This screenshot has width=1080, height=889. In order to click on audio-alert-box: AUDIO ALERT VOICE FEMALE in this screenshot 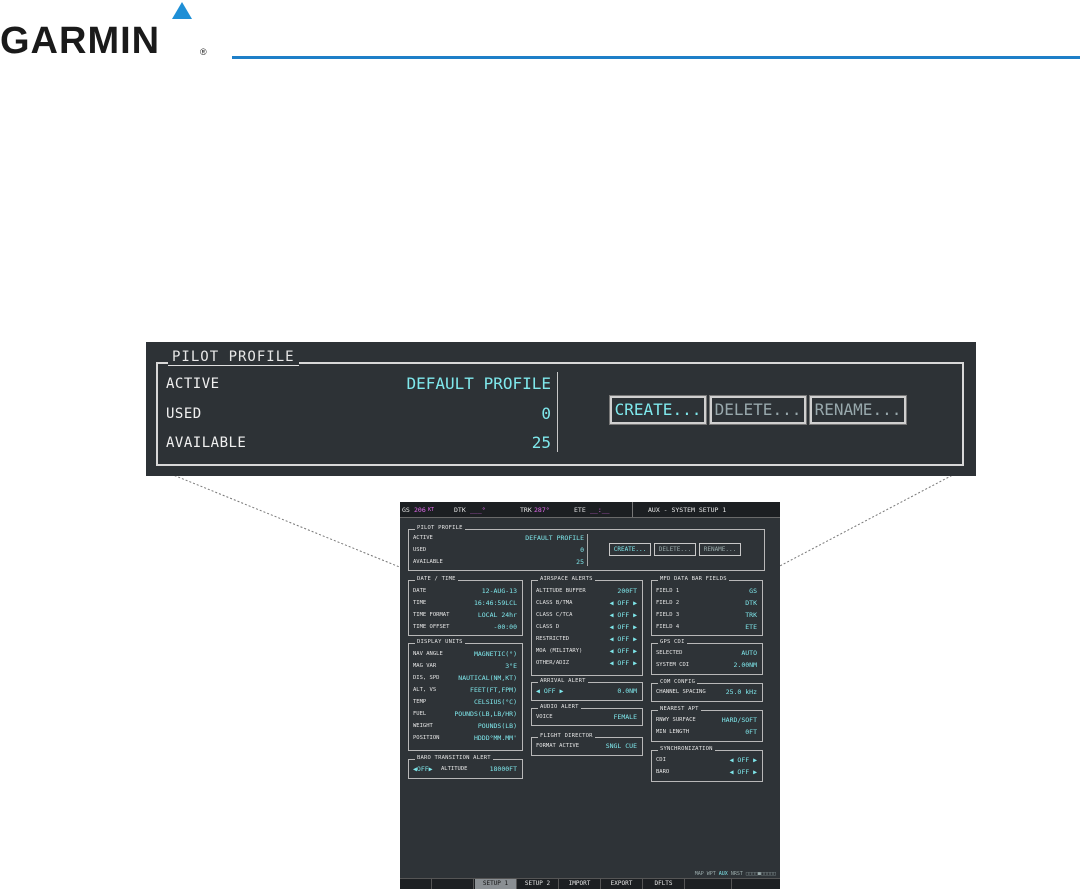, I will do `click(587, 715)`.